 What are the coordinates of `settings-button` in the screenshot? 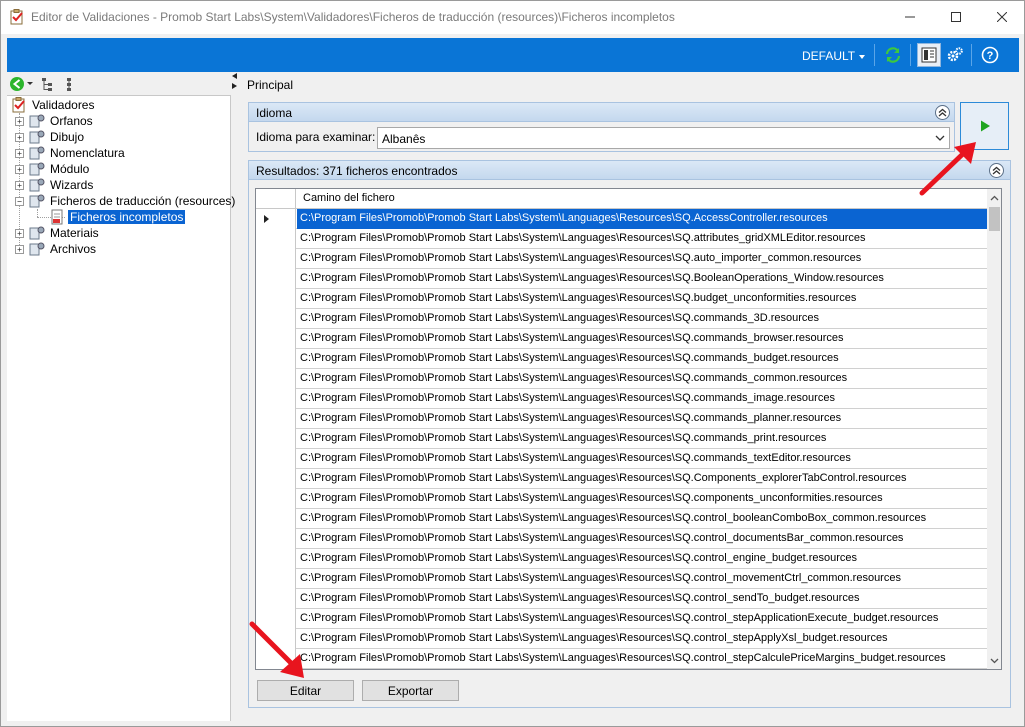 It's located at (955, 55).